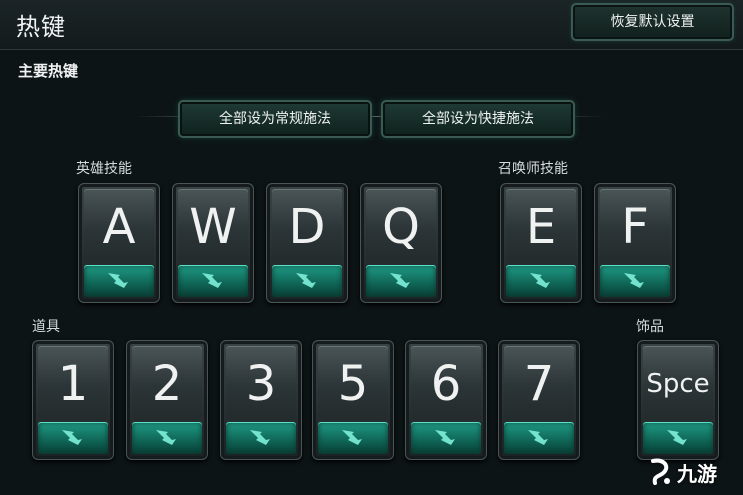  I want to click on hotkey-summoner-skill-2: F, so click(635, 243).